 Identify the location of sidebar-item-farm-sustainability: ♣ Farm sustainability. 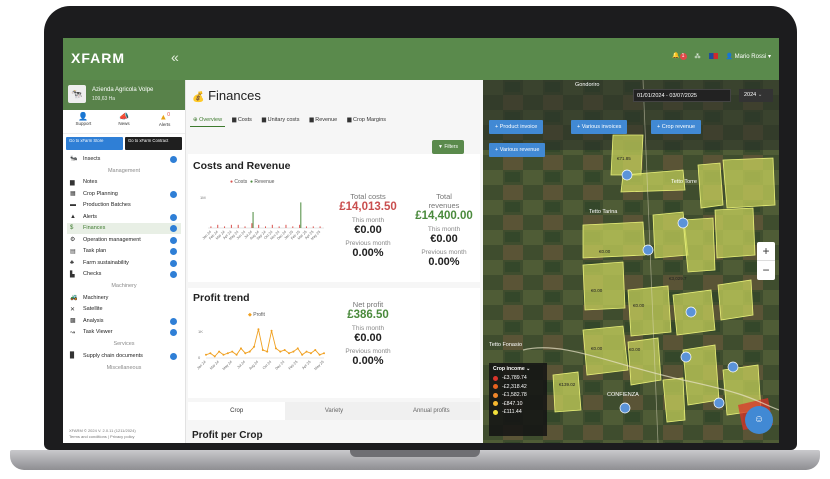
(124, 263).